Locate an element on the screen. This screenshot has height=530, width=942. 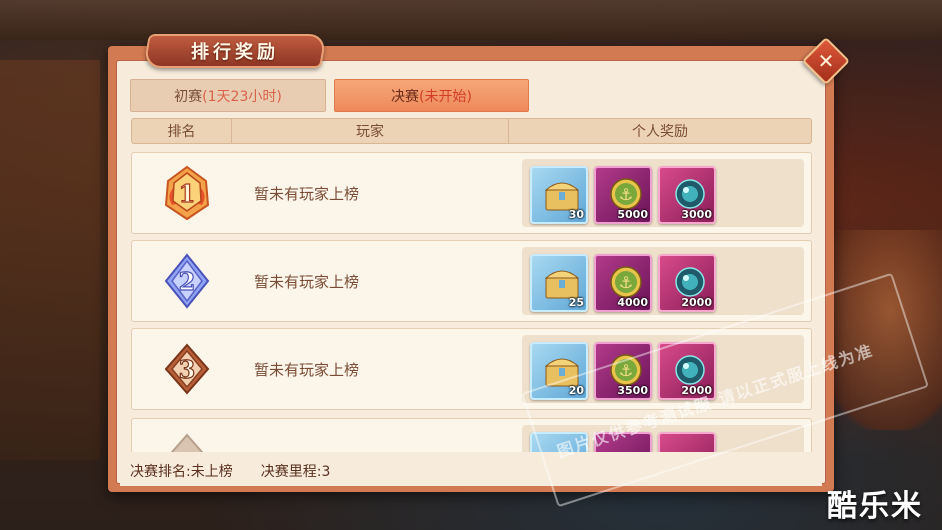
rank-2-number: 2 is located at coordinates (187, 281).